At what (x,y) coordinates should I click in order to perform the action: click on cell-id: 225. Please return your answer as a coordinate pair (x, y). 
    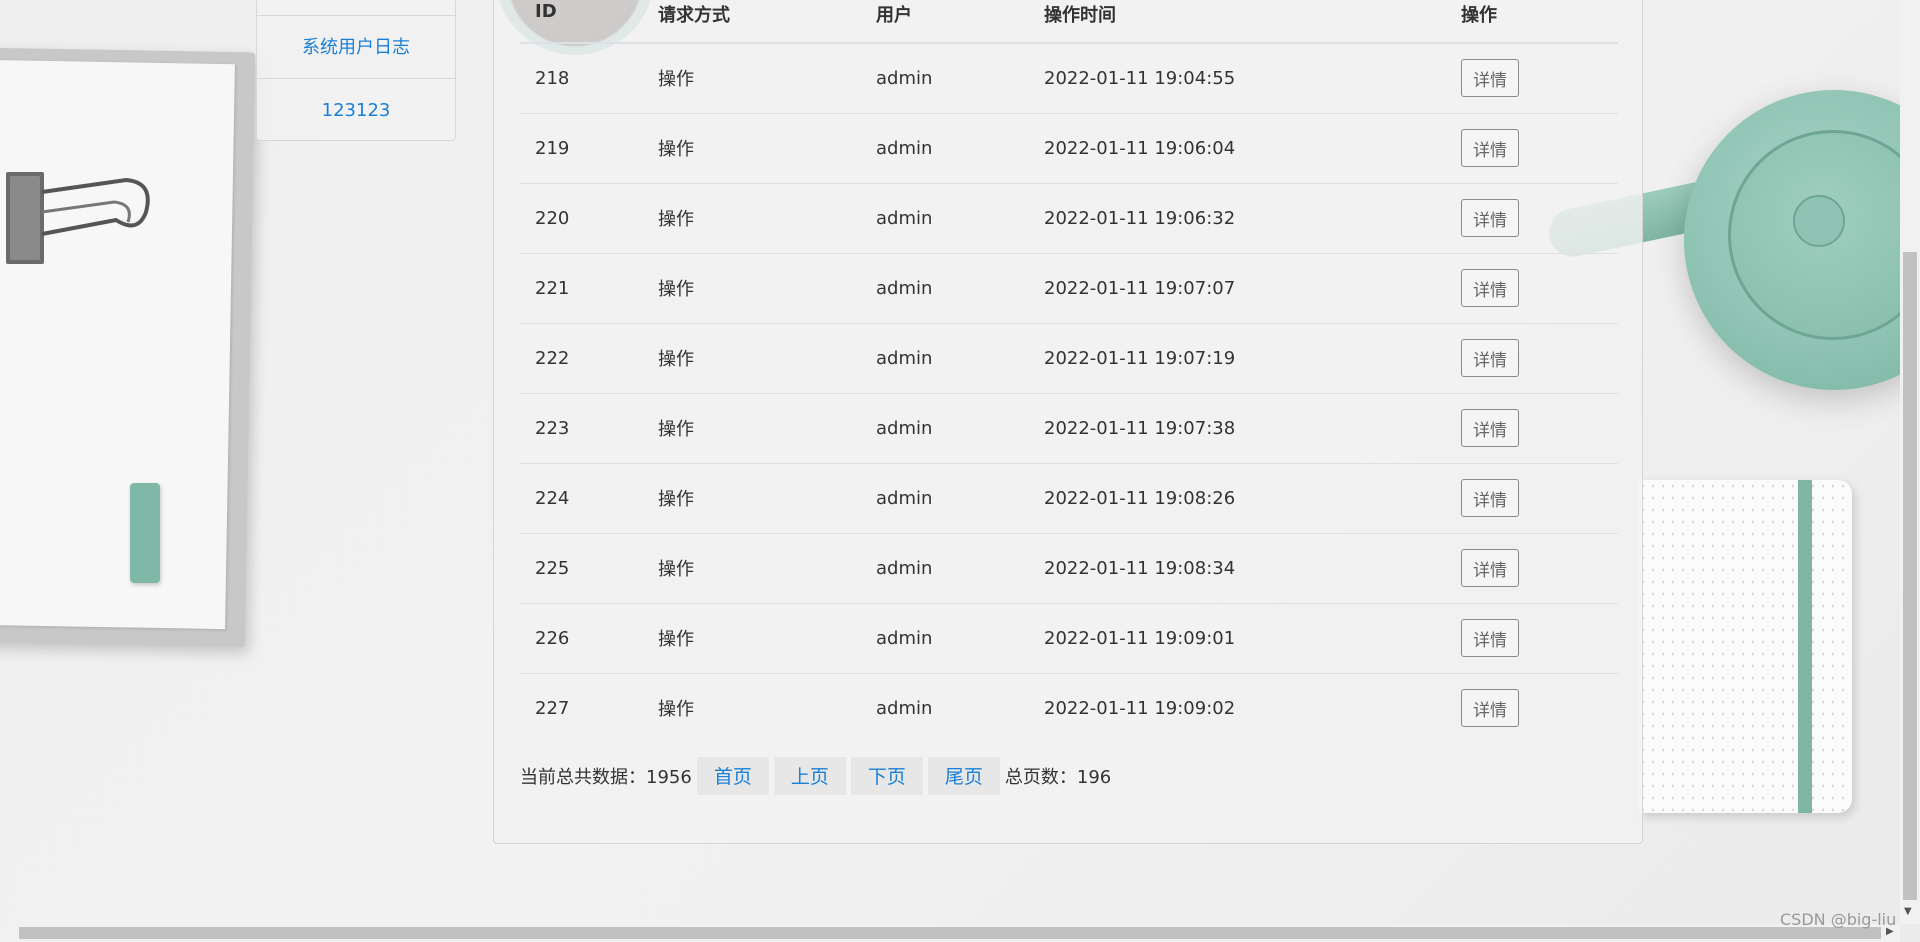
    Looking at the image, I should click on (581, 568).